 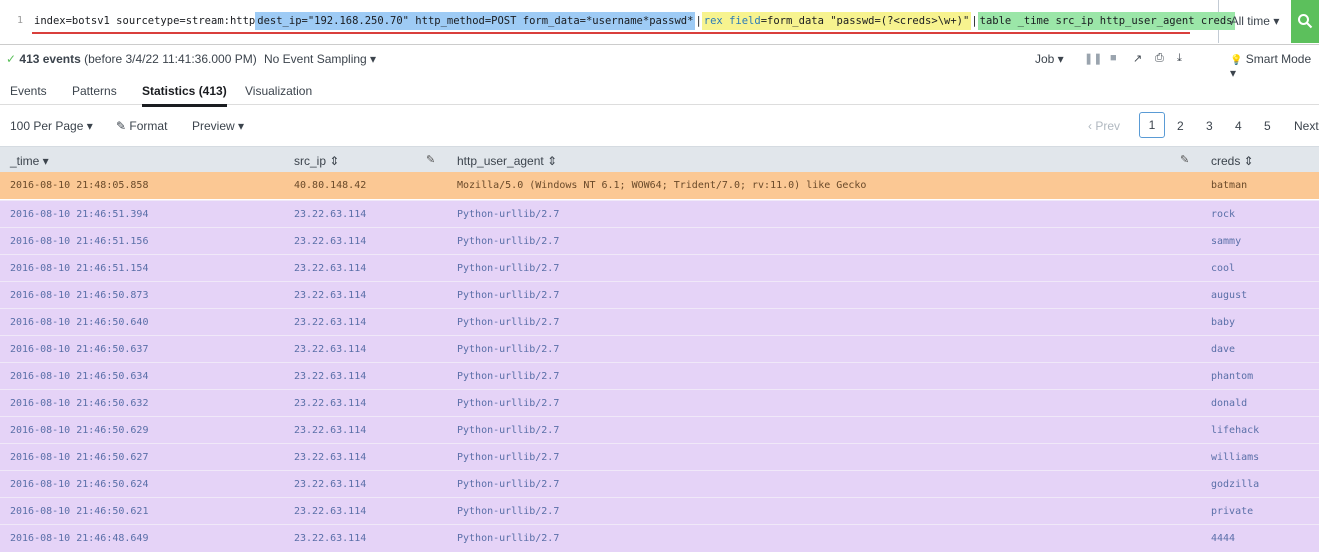 What do you see at coordinates (320, 59) in the screenshot?
I see `event-sampling-dropdown: No Event Sampling ▾` at bounding box center [320, 59].